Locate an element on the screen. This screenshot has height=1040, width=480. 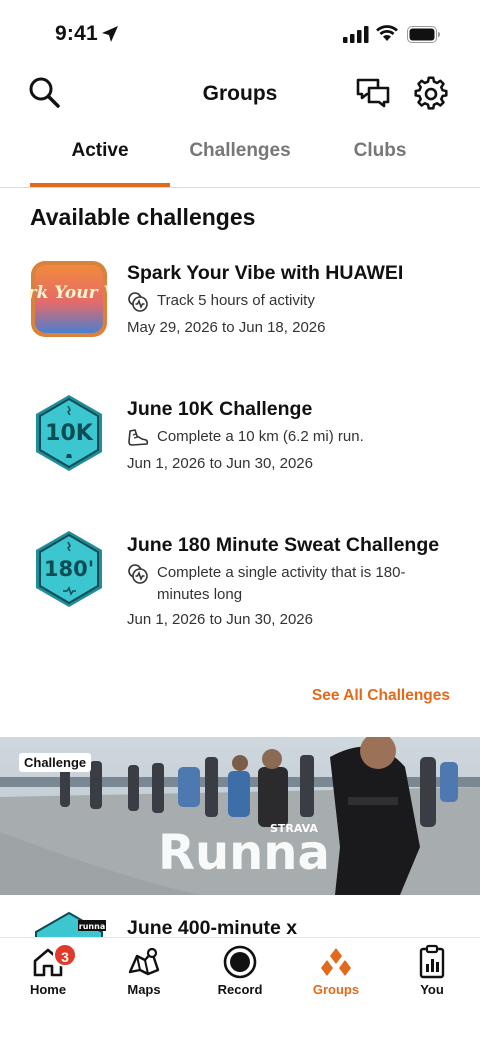
gear-icon is located at coordinates (431, 93).